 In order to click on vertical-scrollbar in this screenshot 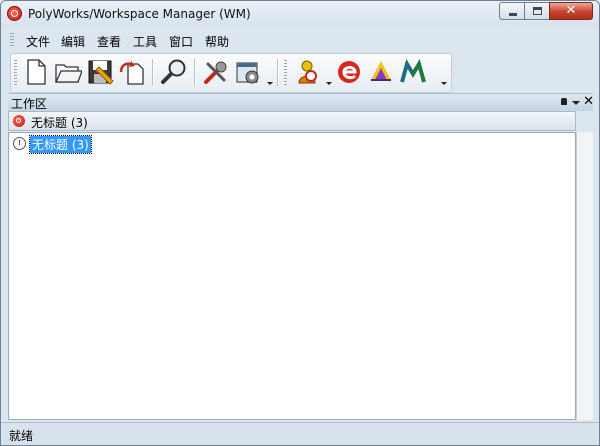, I will do `click(584, 276)`.